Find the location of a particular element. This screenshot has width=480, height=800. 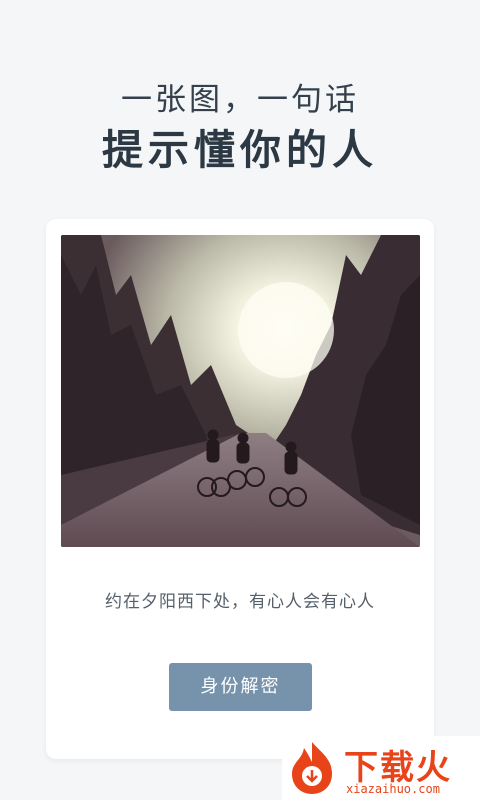

header-subtitle: 一张图，一句话 is located at coordinates (240, 100).